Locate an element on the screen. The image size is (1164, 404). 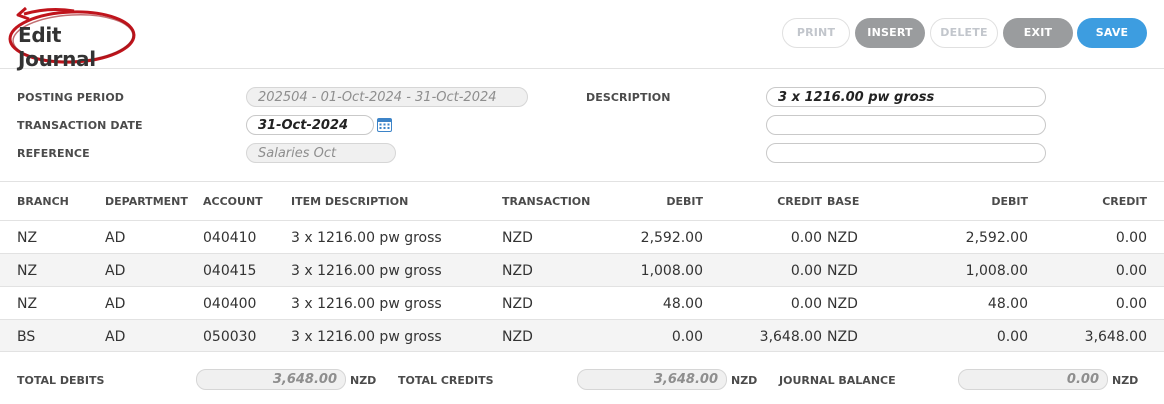
description-line-3-field is located at coordinates (906, 153).